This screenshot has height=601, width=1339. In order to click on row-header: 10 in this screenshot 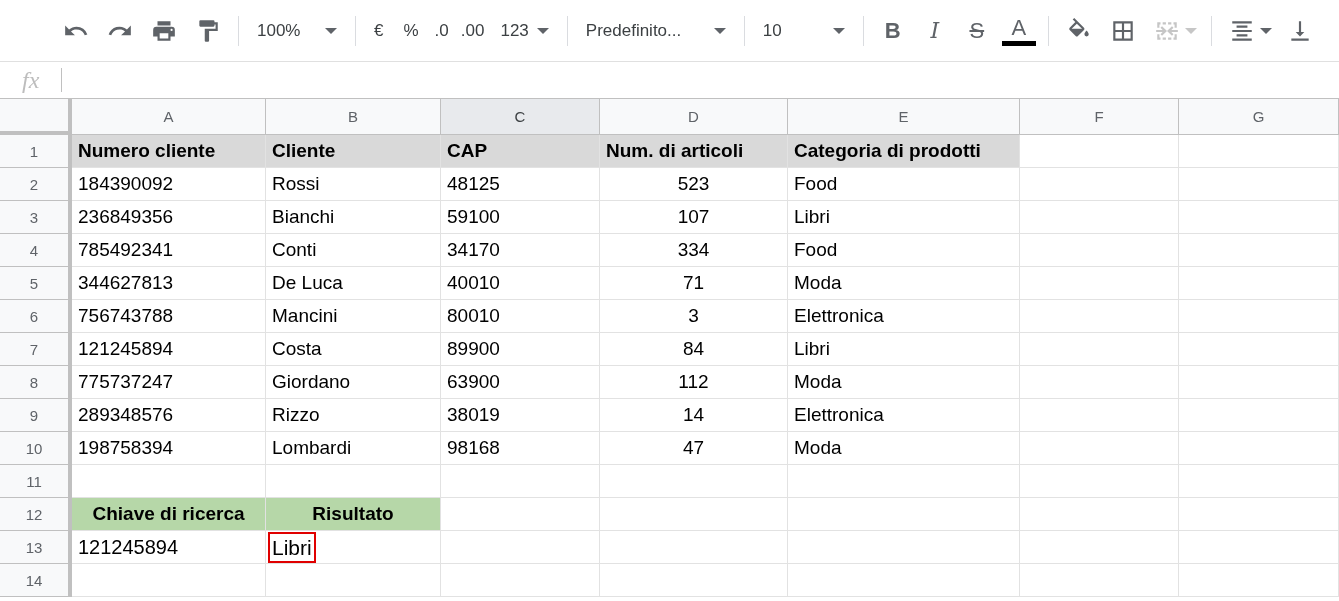, I will do `click(36, 448)`.